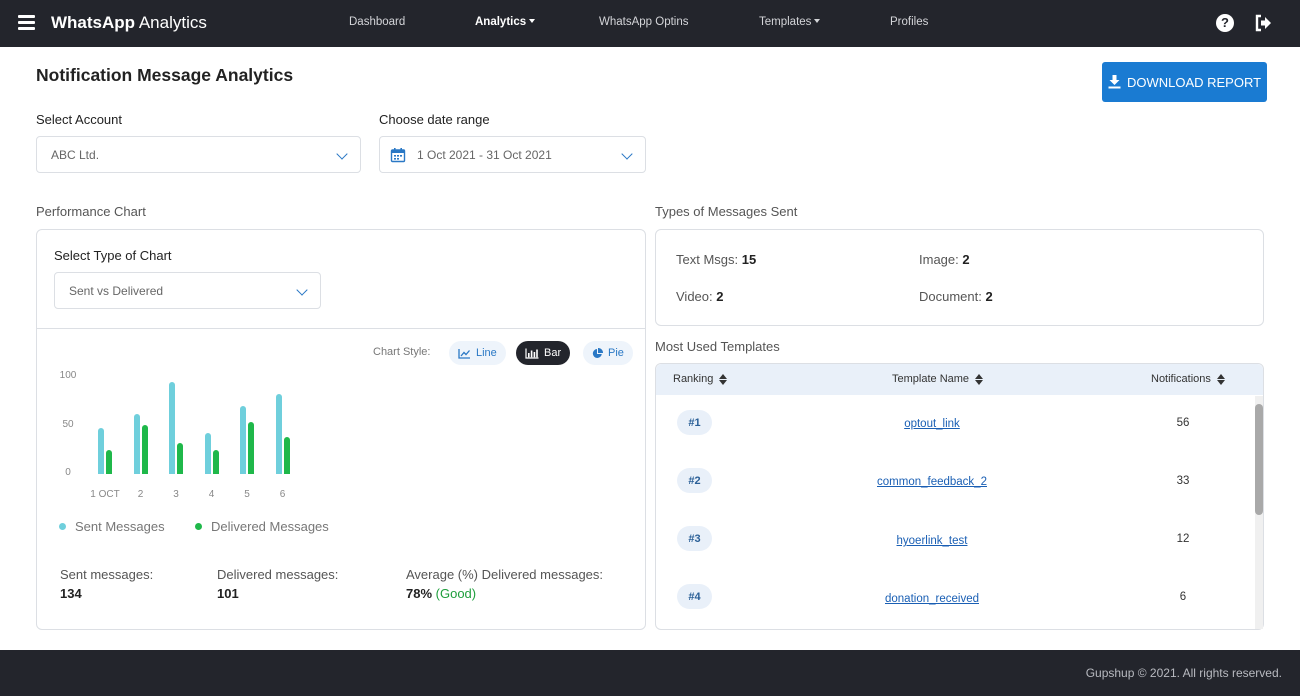 This screenshot has width=1300, height=696. Describe the element at coordinates (198, 526) in the screenshot. I see `legend-dot-delivered` at that location.